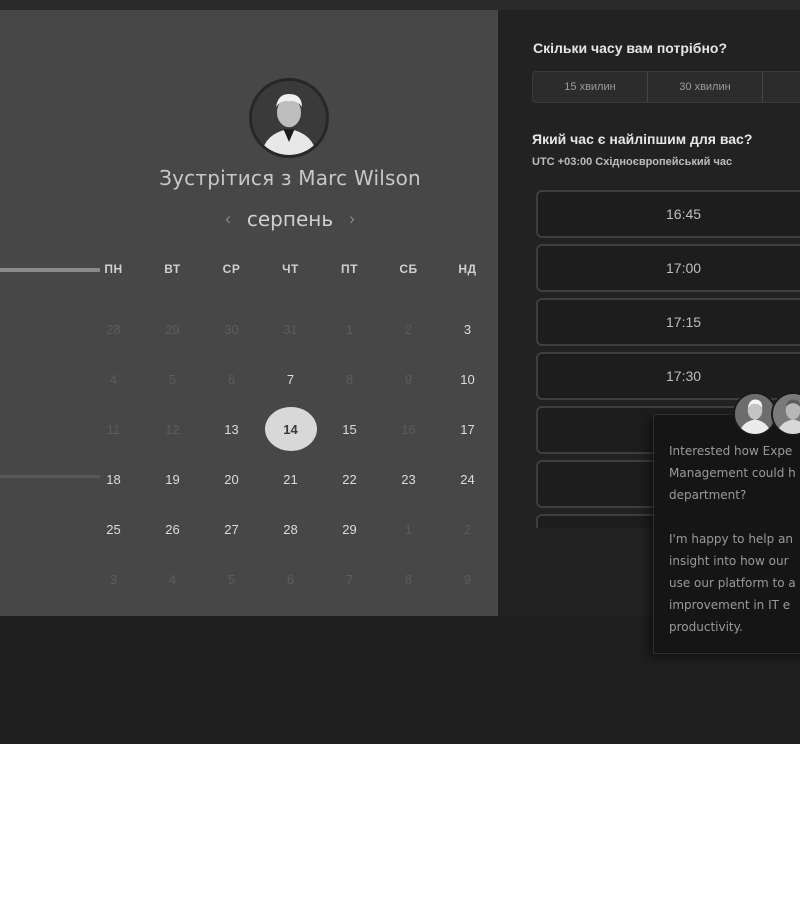 The width and height of the screenshot is (800, 900). I want to click on calendar-day: 24, so click(467, 479).